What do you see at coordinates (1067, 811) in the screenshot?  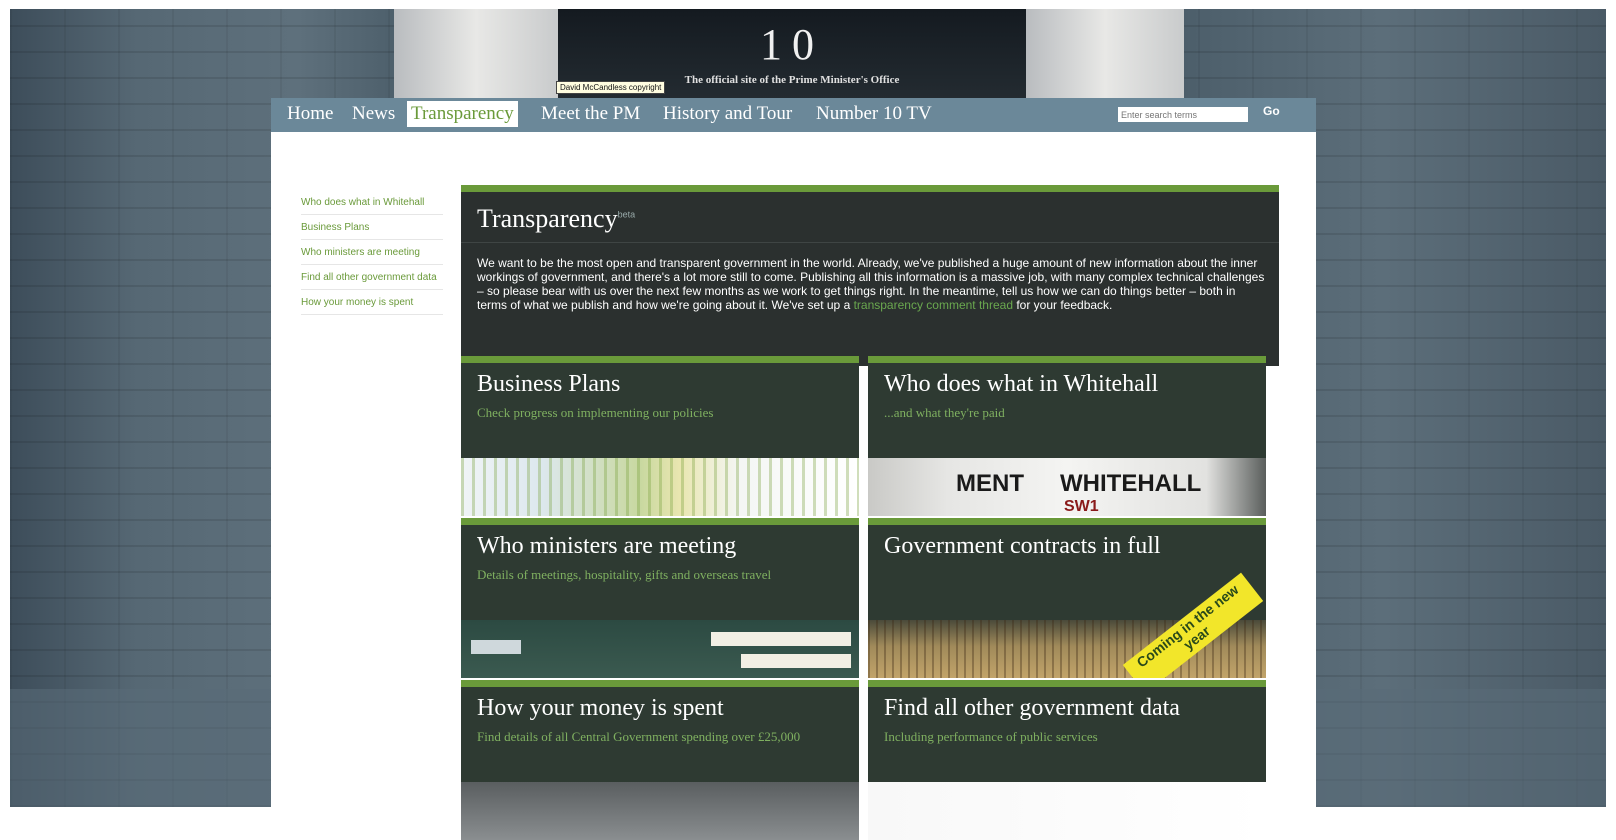 I see `data-chart-image` at bounding box center [1067, 811].